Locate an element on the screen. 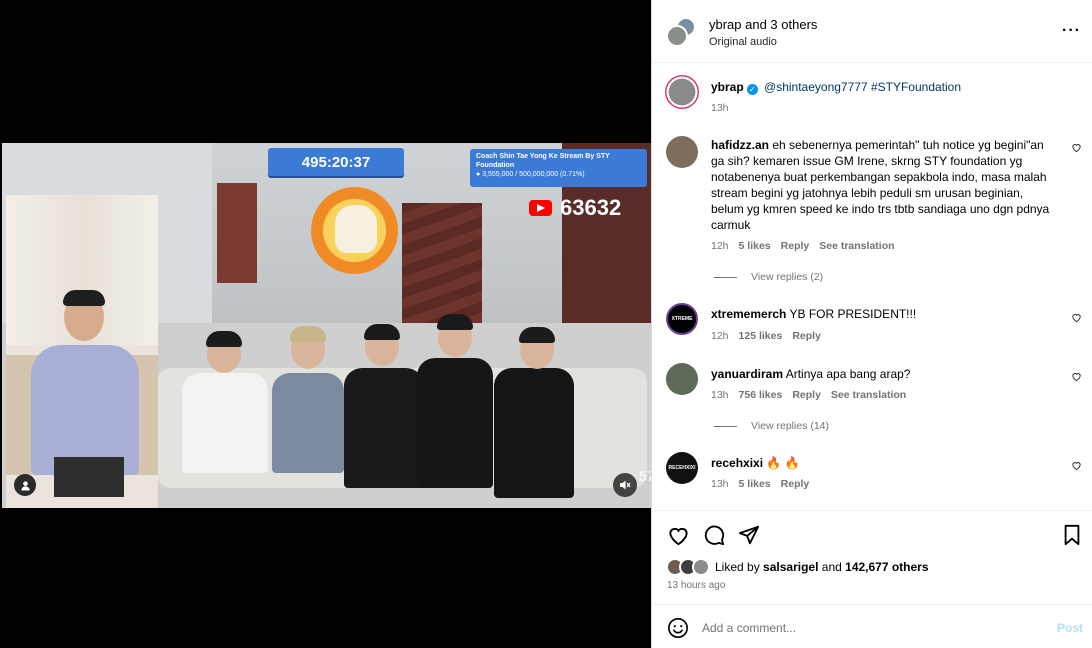 Image resolution: width=1092 pixels, height=648 pixels. caption-time: 13h is located at coordinates (720, 108).